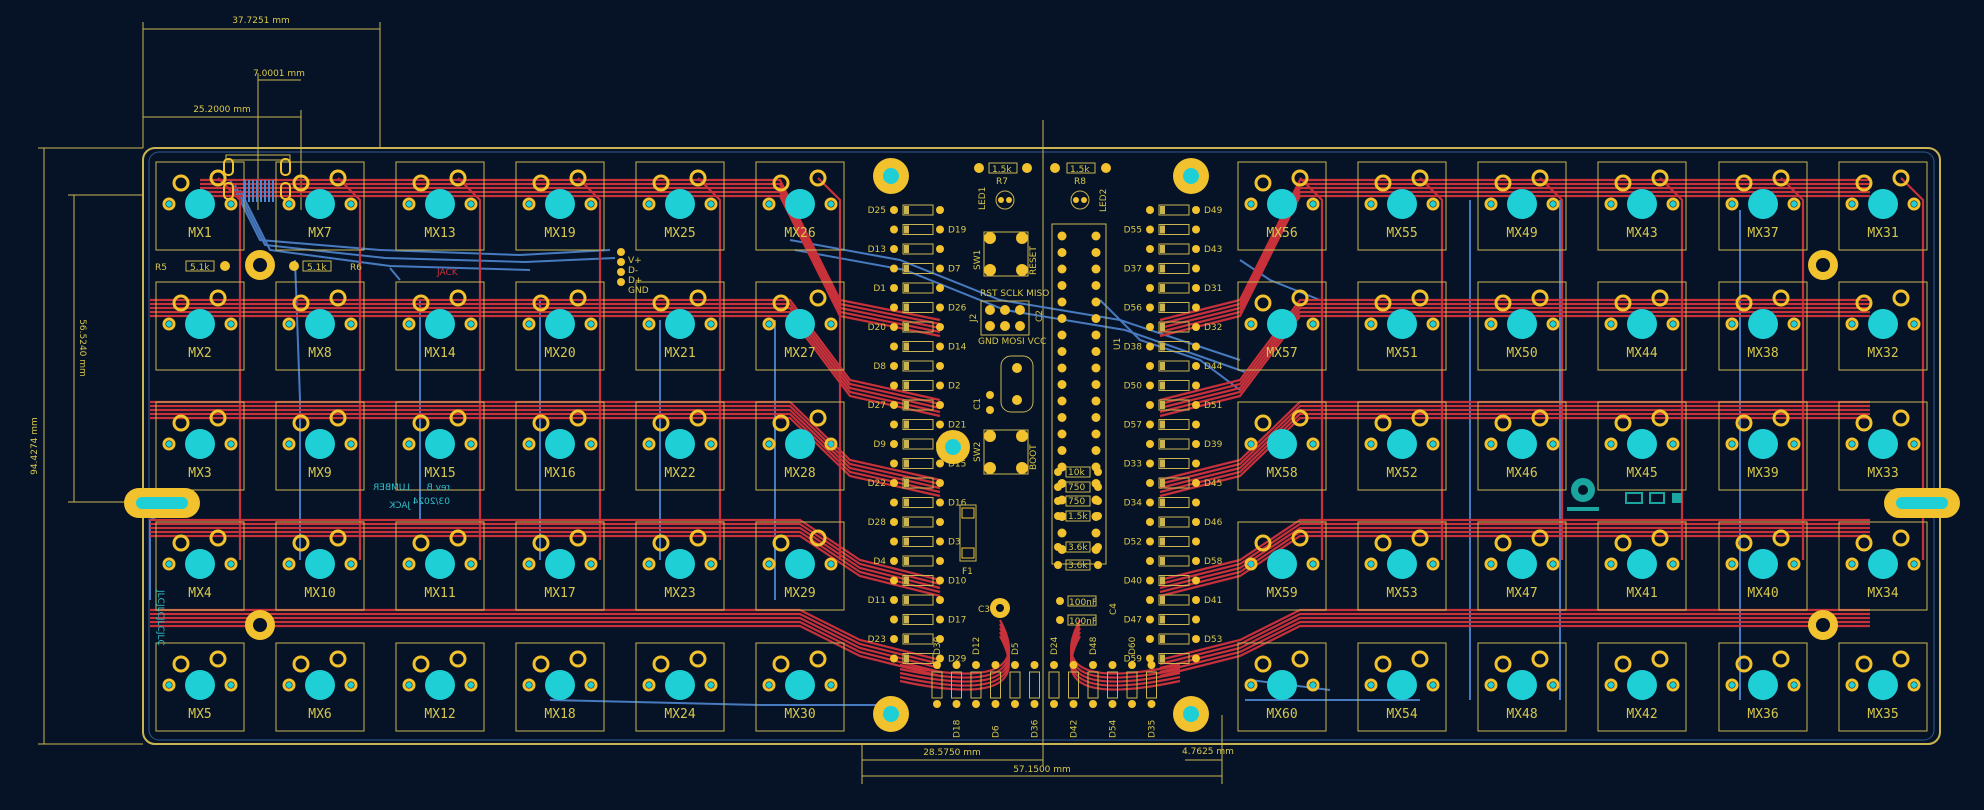 This screenshot has width=1984, height=810. What do you see at coordinates (938, 645) in the screenshot?
I see `diode-ref: D30` at bounding box center [938, 645].